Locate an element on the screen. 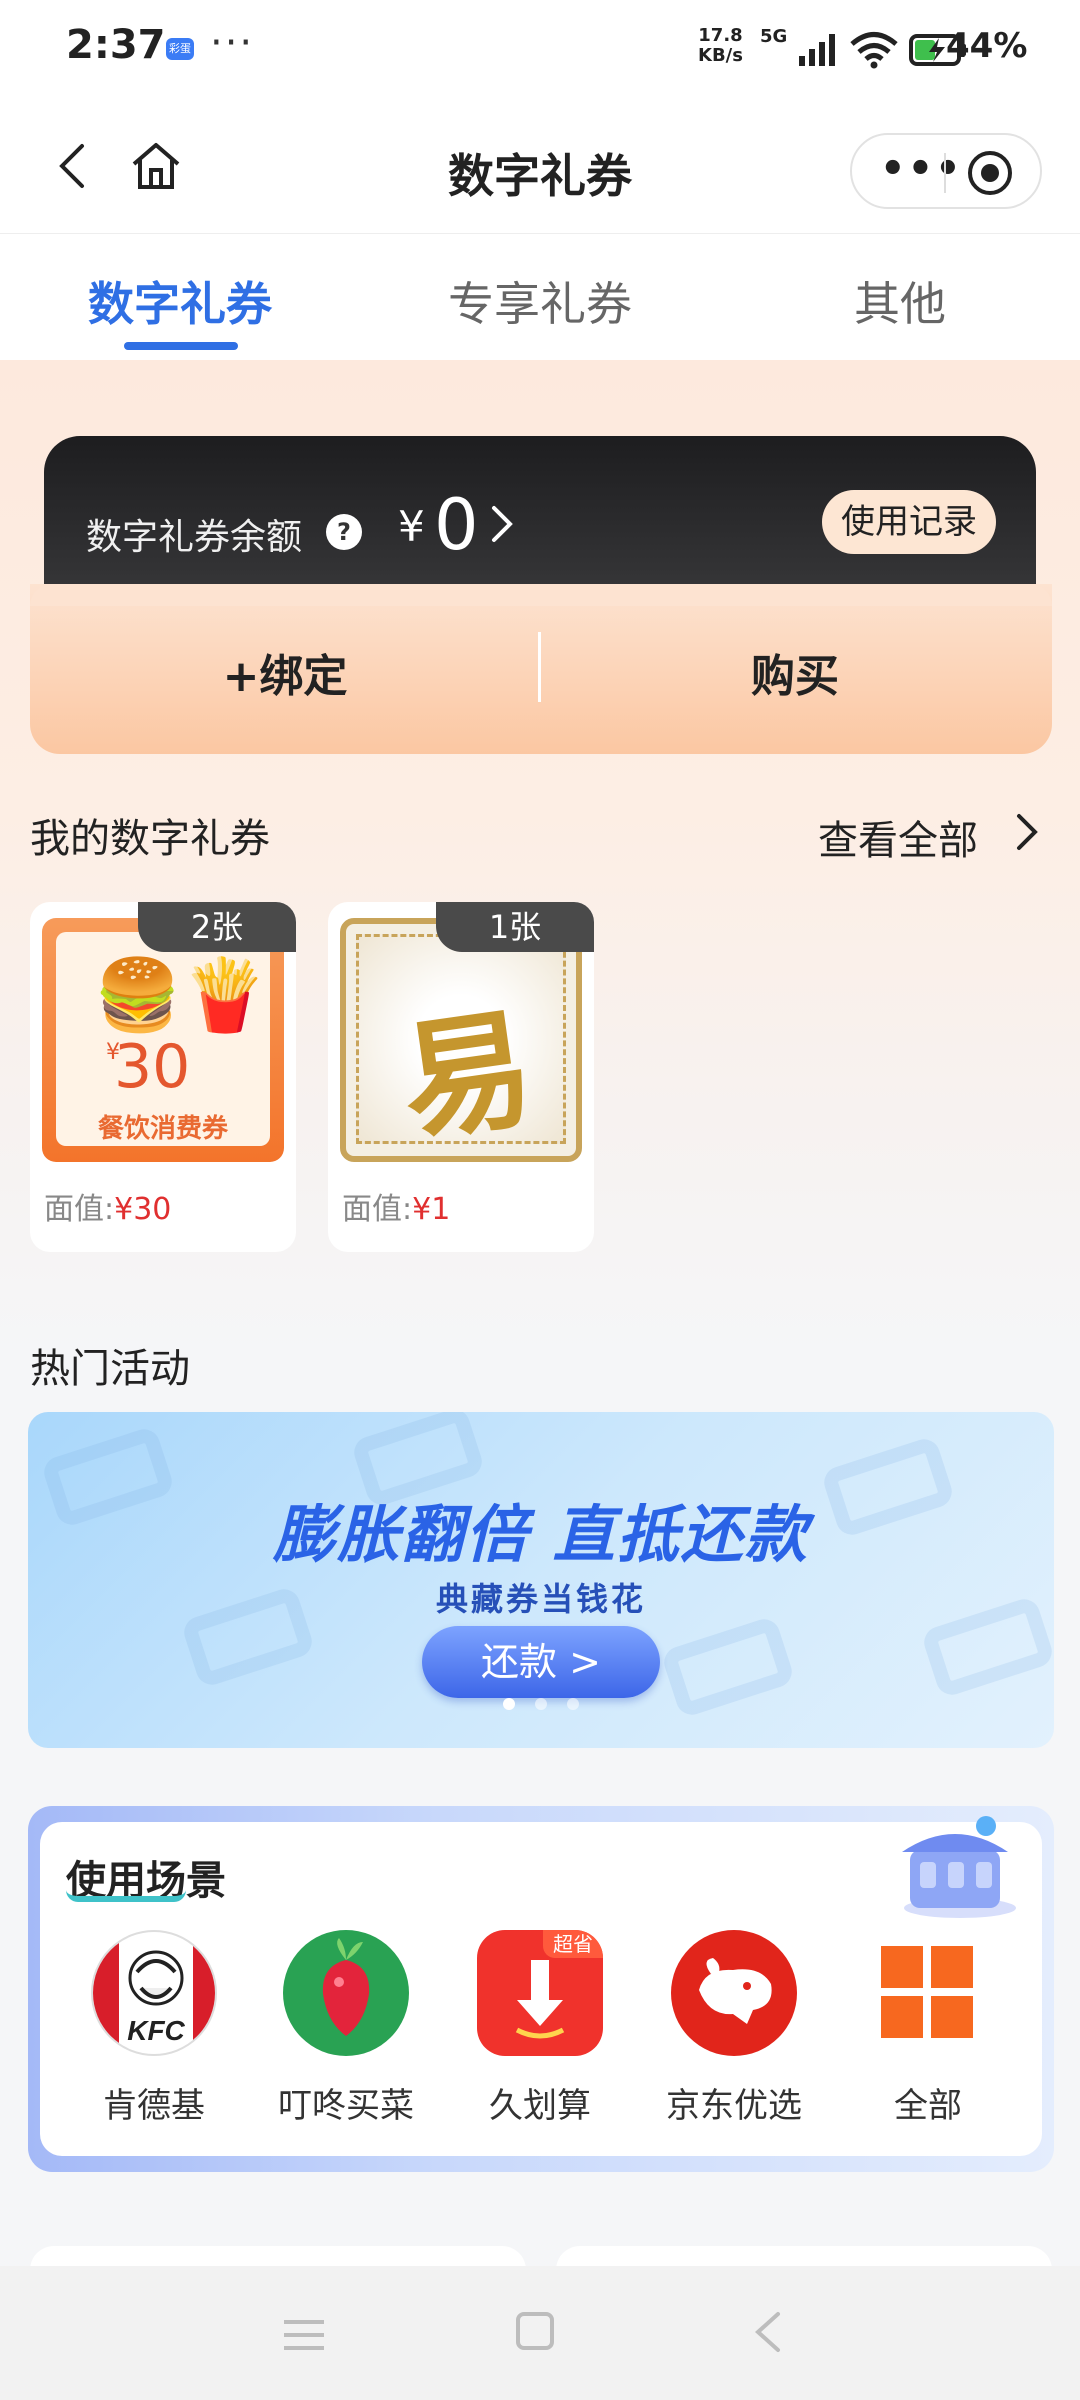 The width and height of the screenshot is (1080, 2400). net-speed: 17.8 KB/s is located at coordinates (720, 46).